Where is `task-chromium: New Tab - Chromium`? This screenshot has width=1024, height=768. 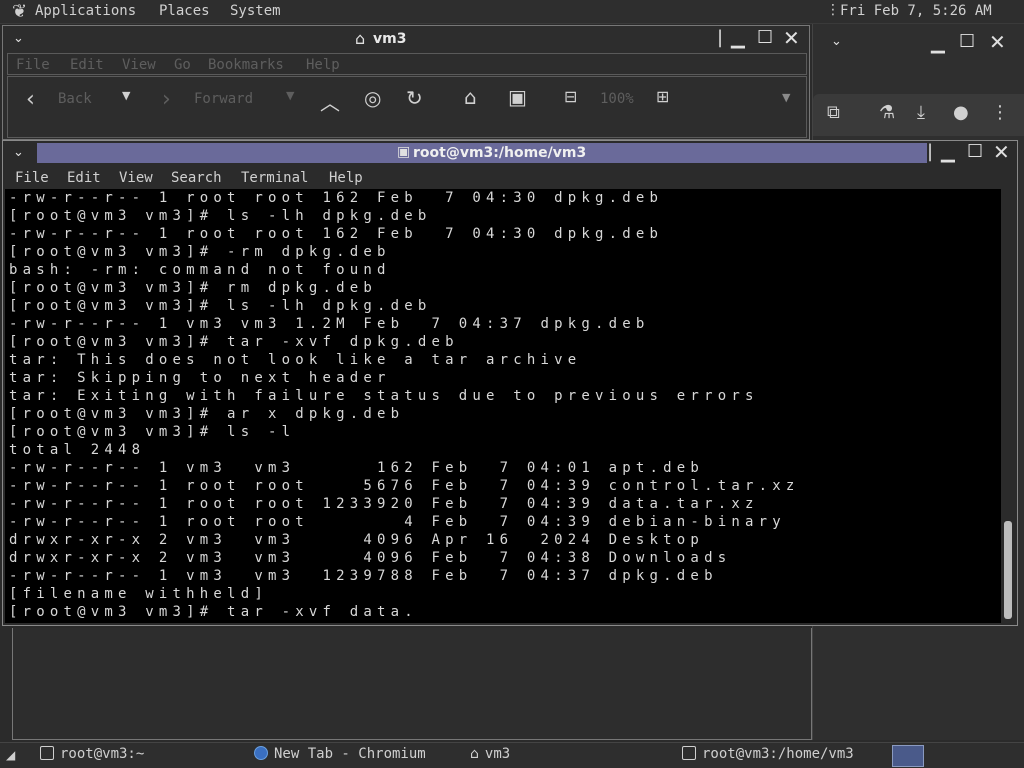 task-chromium: New Tab - Chromium is located at coordinates (340, 756).